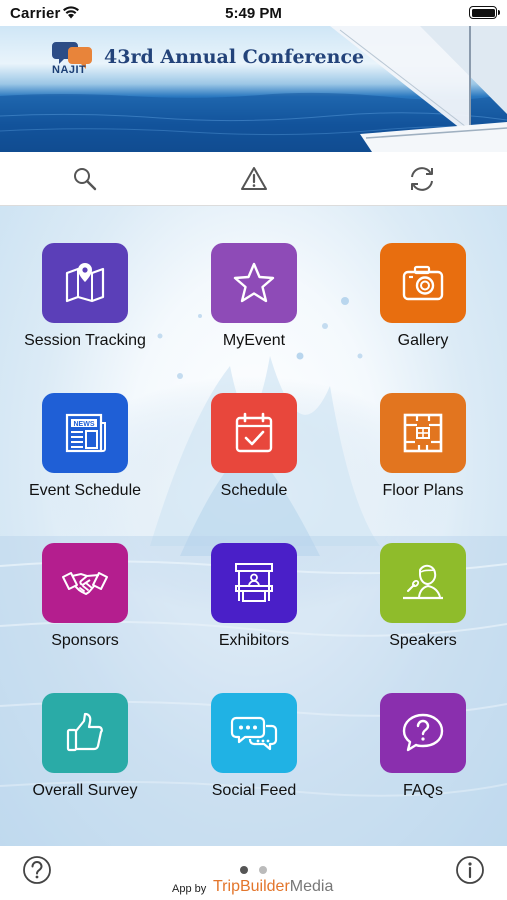  What do you see at coordinates (254, 640) in the screenshot?
I see `tile-label: Exhibitors` at bounding box center [254, 640].